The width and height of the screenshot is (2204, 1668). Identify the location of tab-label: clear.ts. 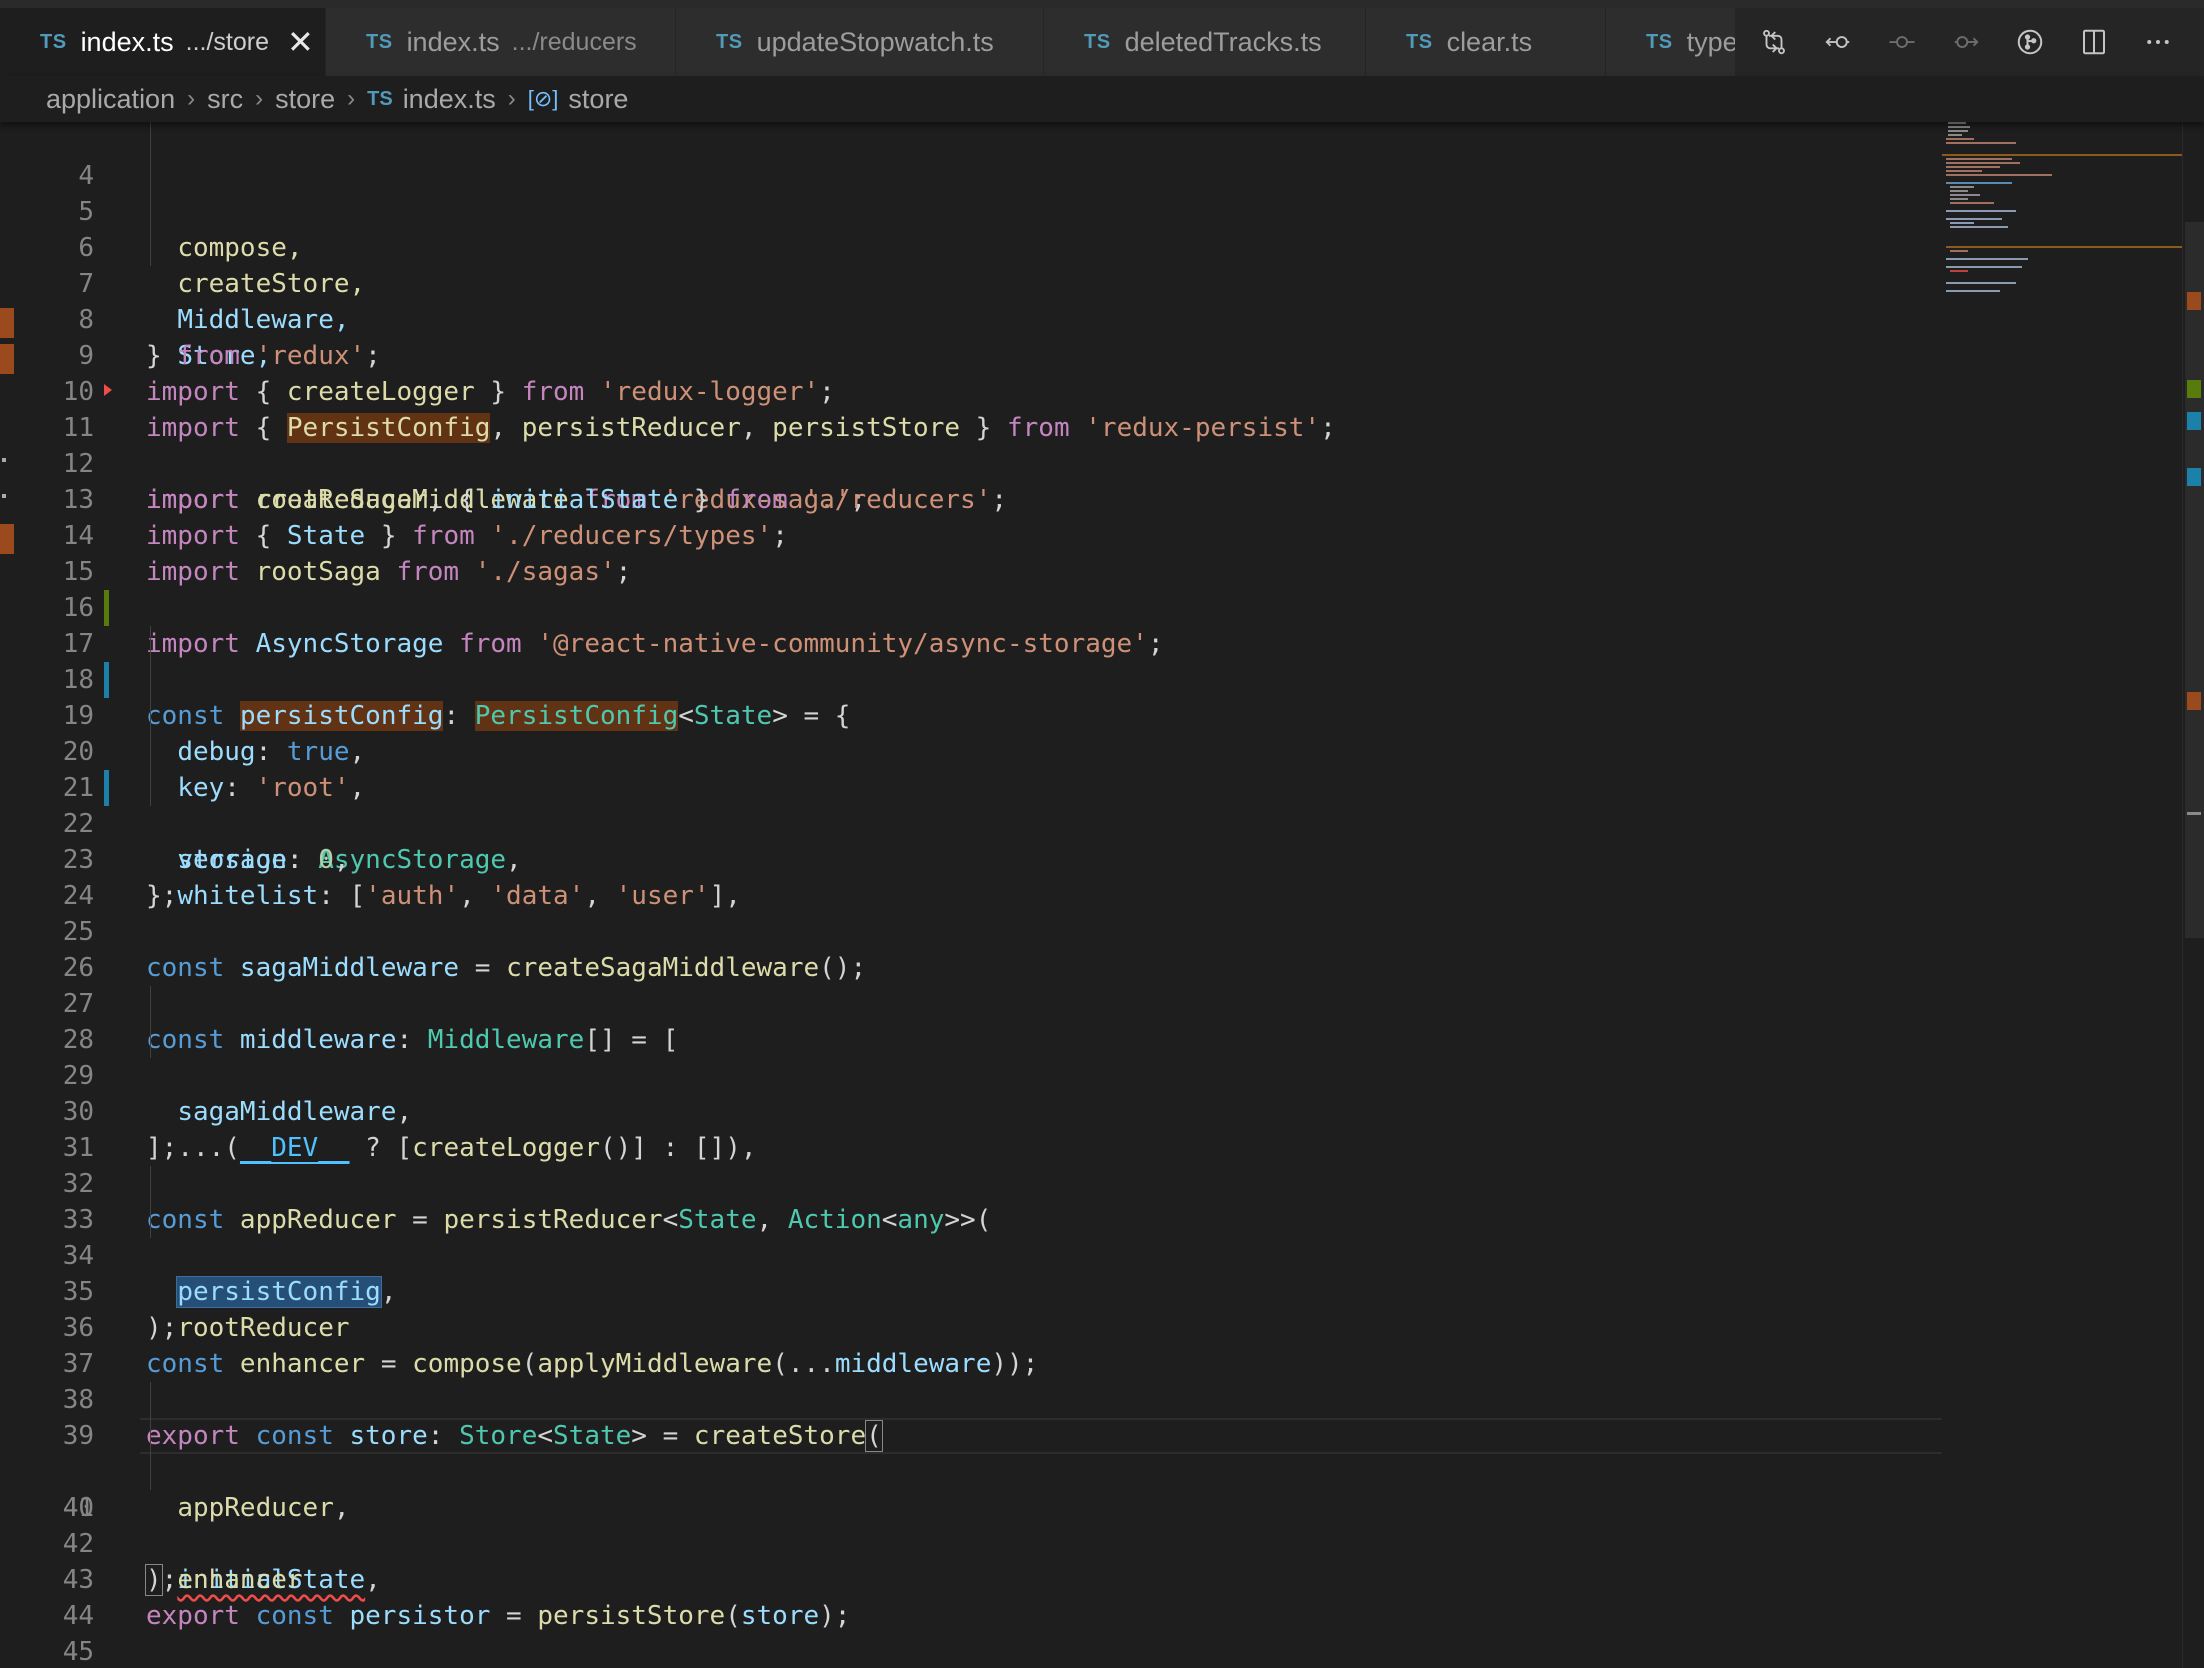
(1489, 41).